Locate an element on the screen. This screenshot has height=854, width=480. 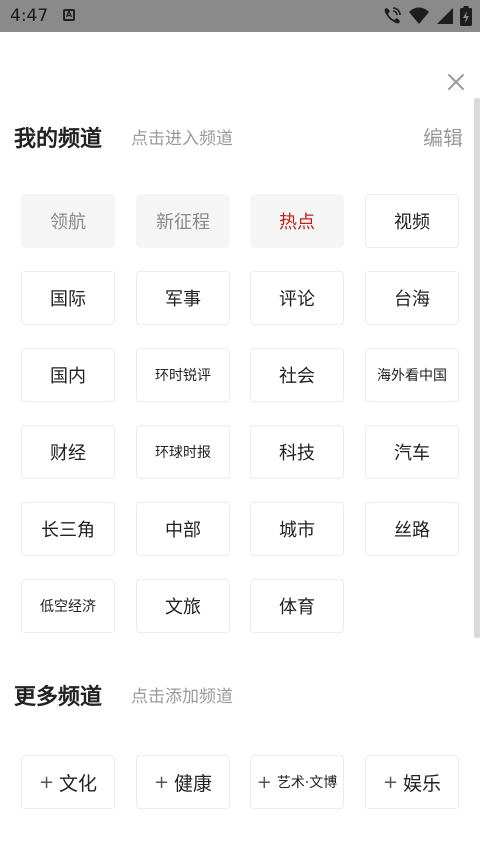
channel-chip: 长三角 is located at coordinates (68, 529).